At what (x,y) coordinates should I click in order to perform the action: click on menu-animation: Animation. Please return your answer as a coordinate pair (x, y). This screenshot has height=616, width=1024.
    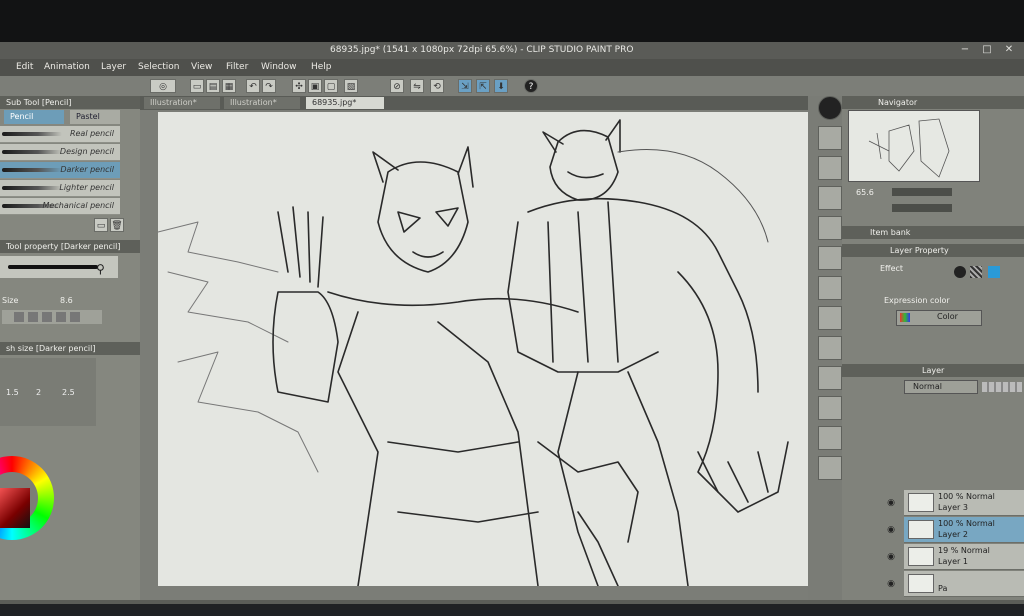
    Looking at the image, I should click on (67, 67).